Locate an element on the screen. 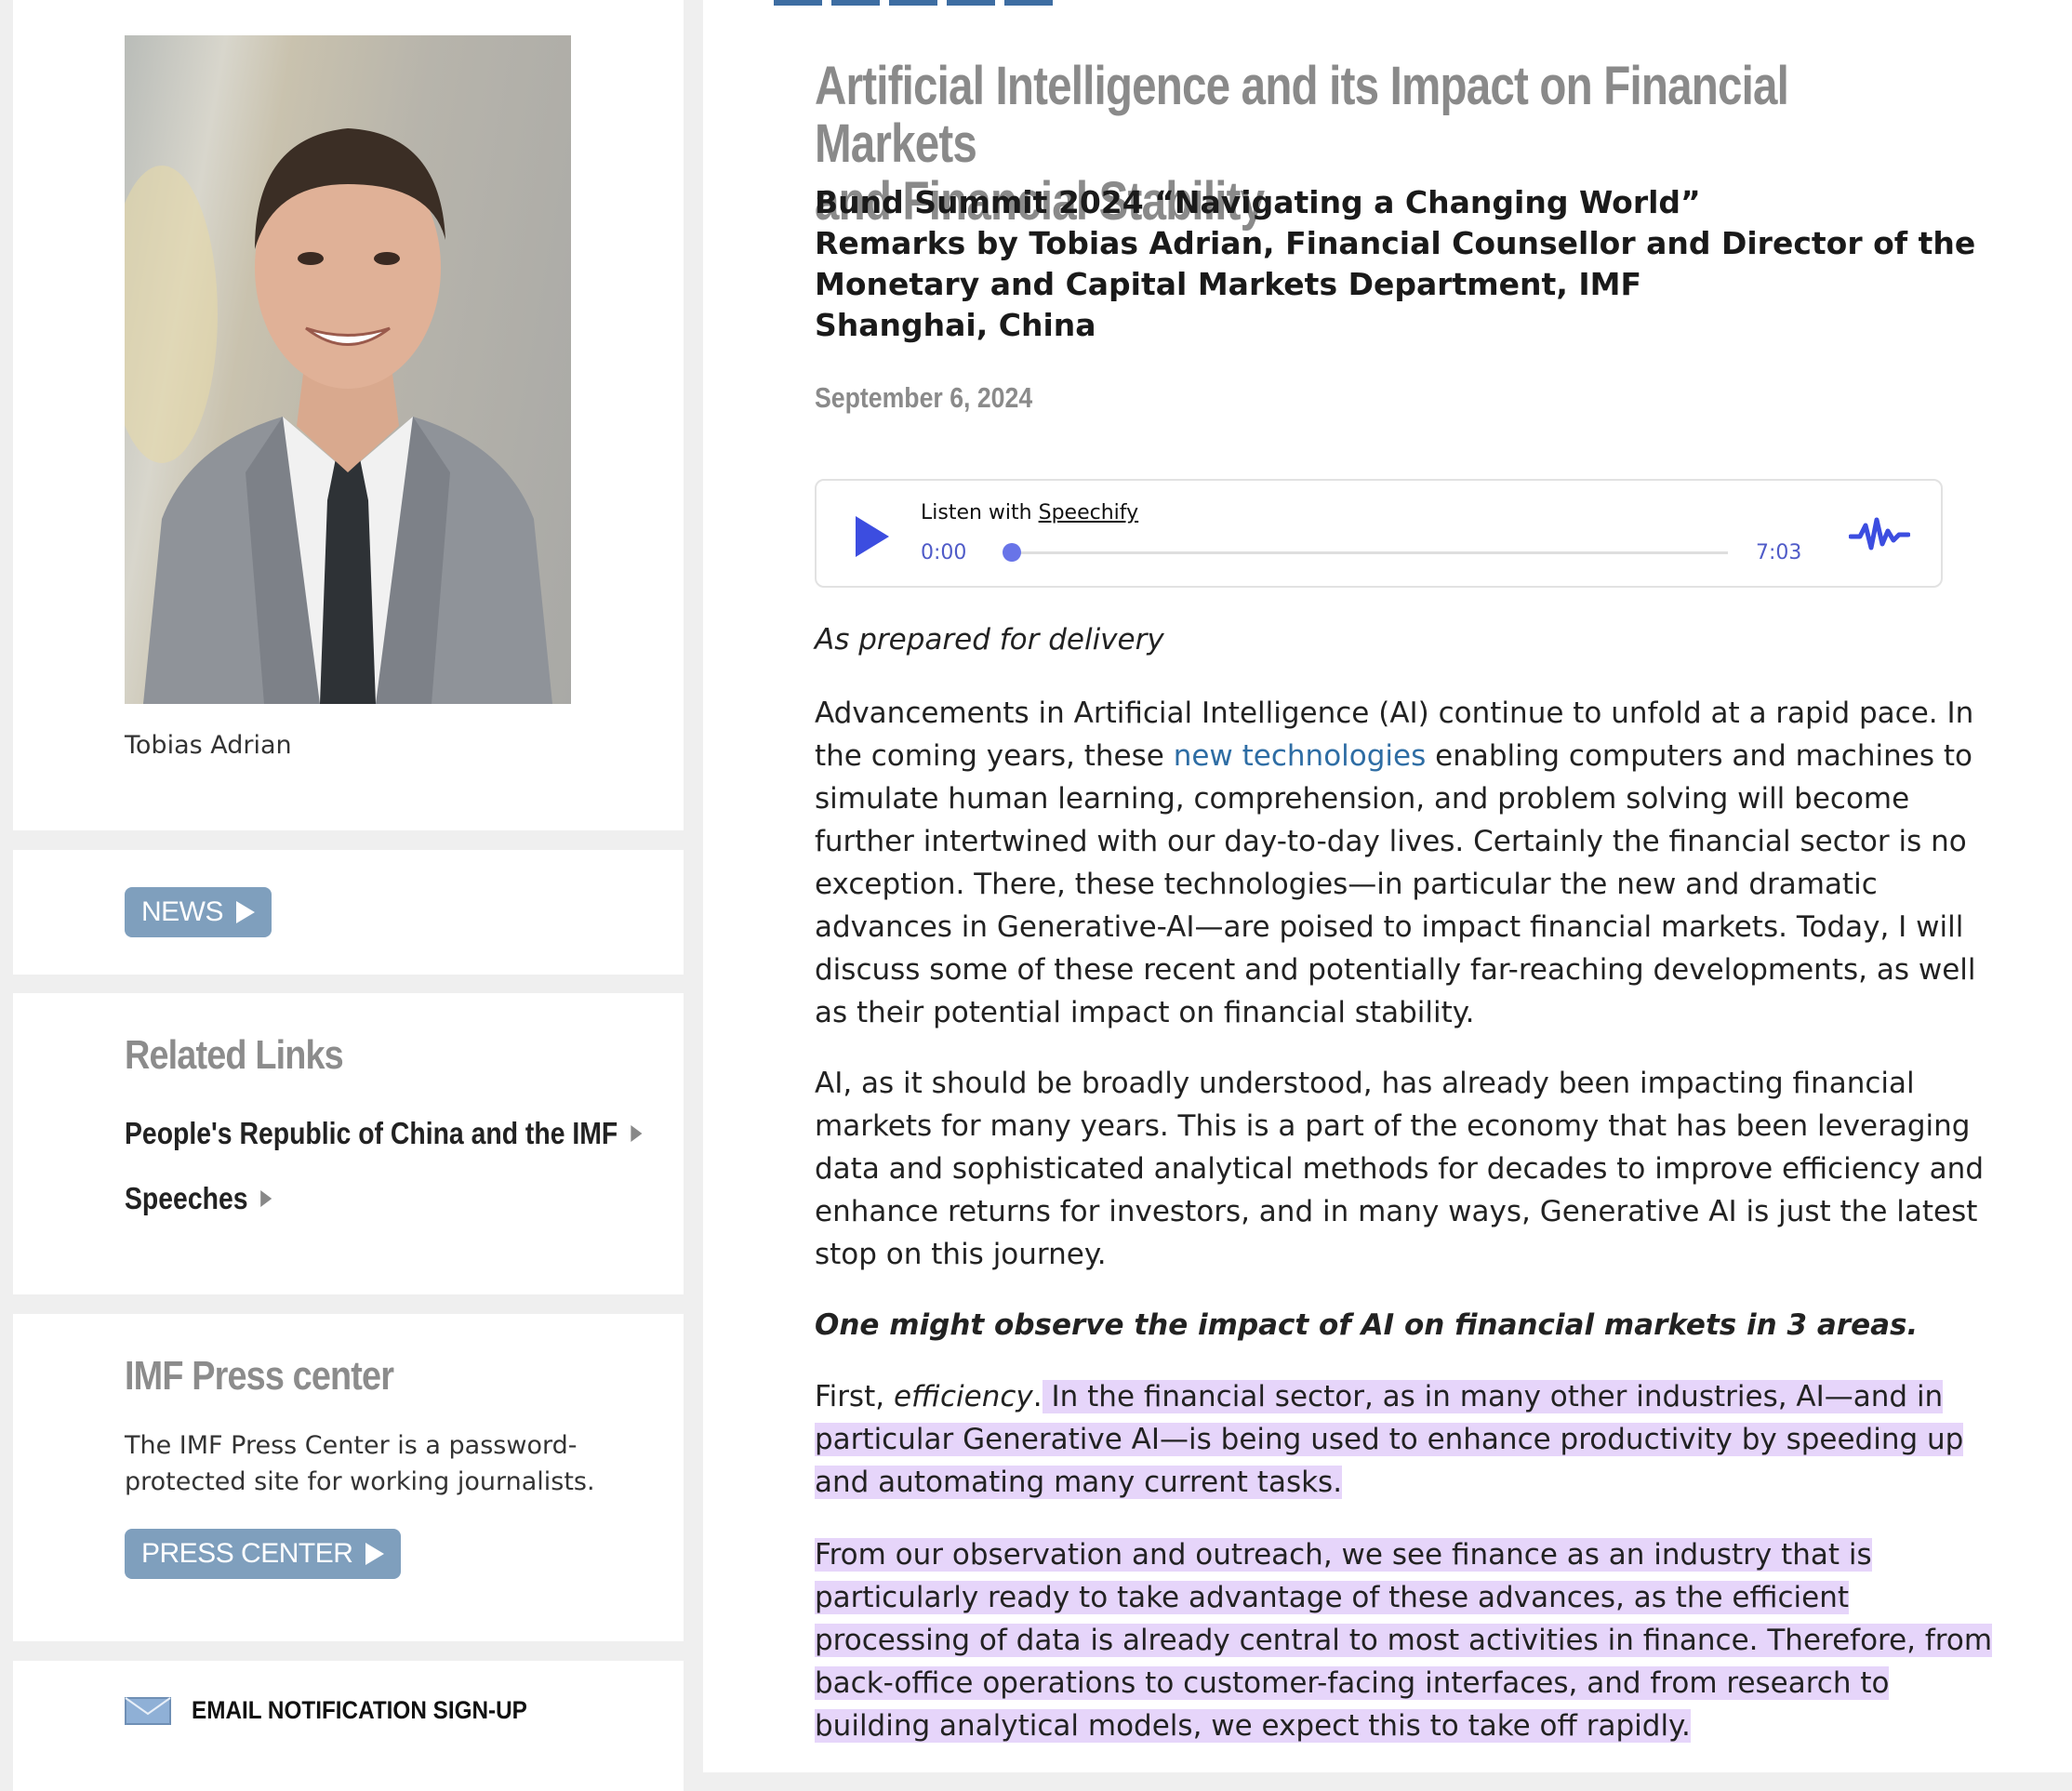 The height and width of the screenshot is (1791, 2072). time-current: 0:00 is located at coordinates (944, 552).